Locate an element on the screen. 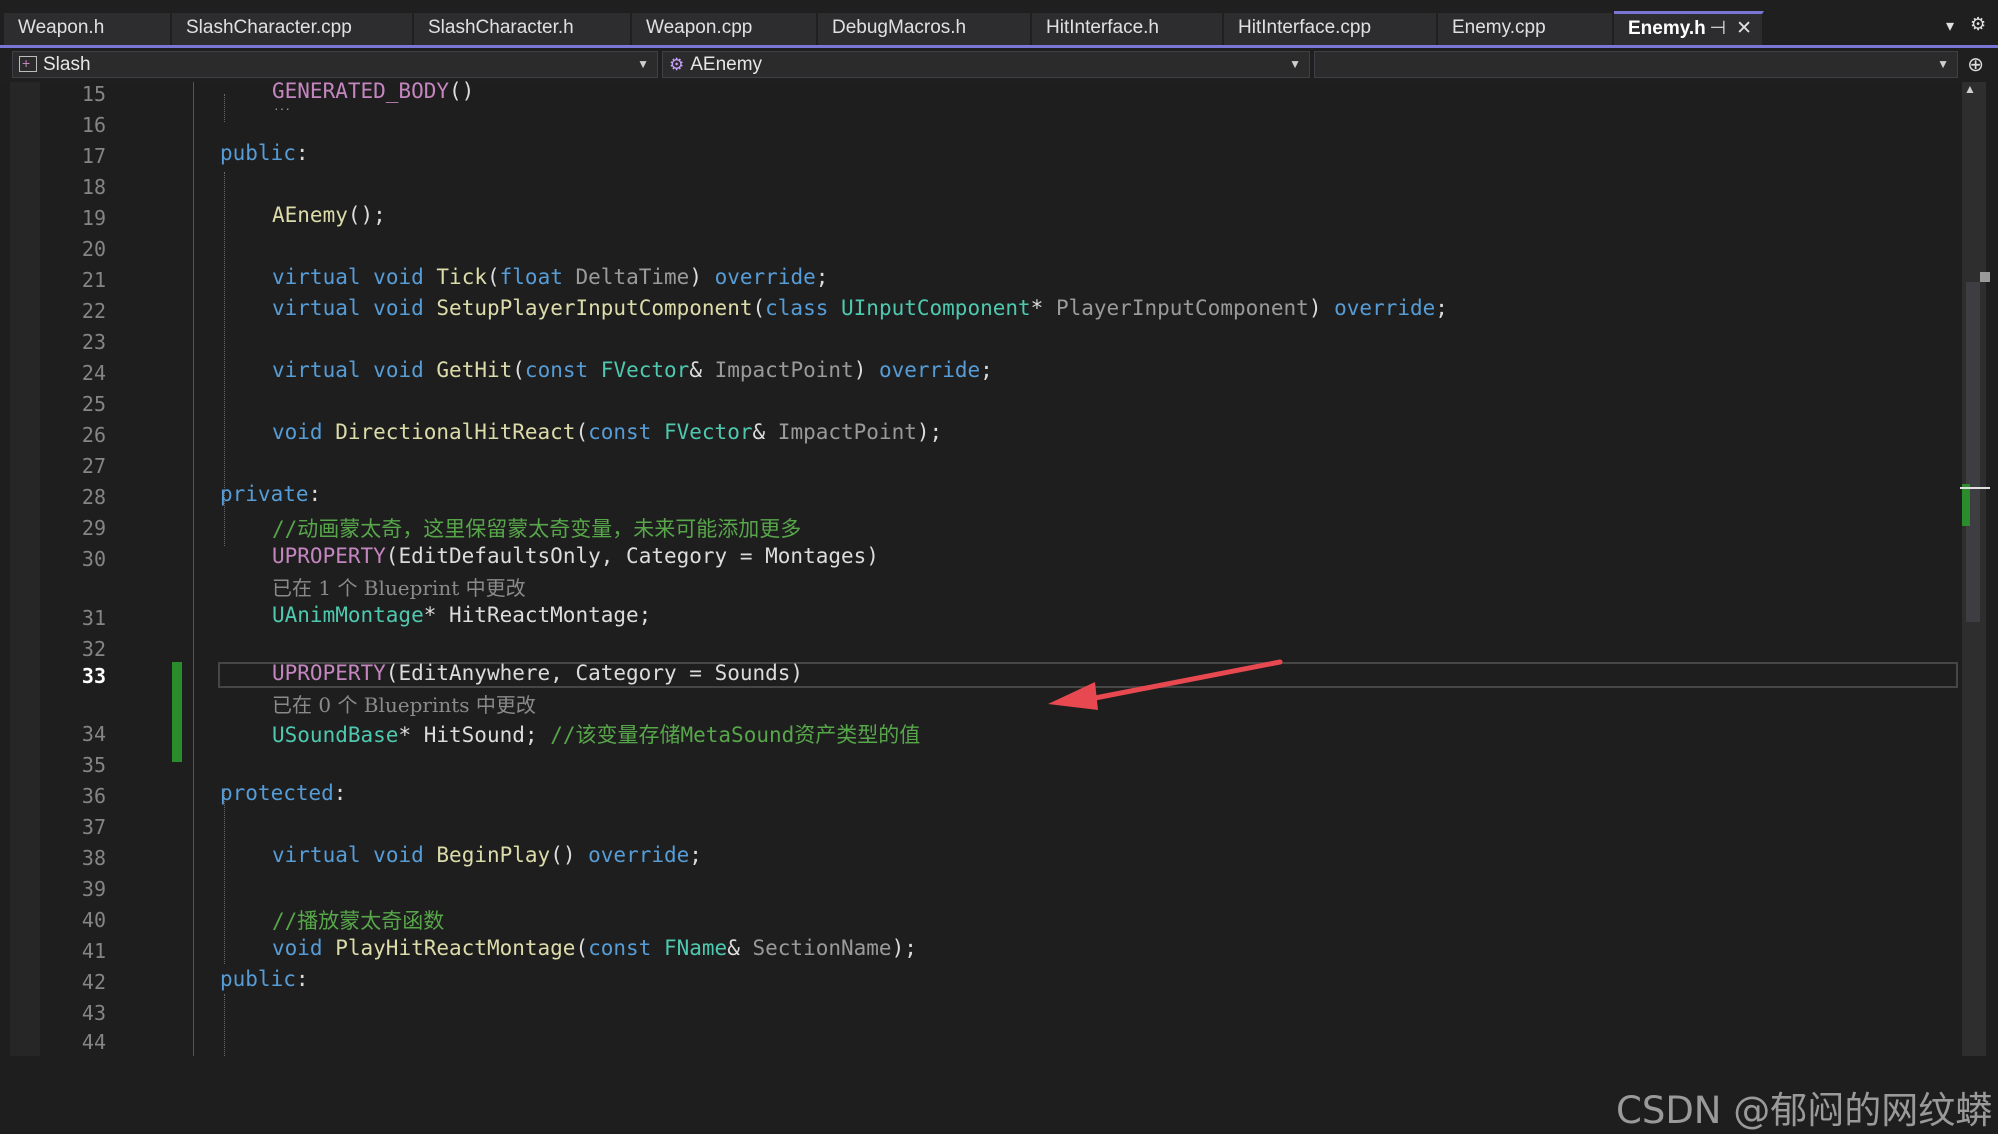  tab-enemy-h: Enemy.h ⊣ ✕ is located at coordinates (1689, 28).